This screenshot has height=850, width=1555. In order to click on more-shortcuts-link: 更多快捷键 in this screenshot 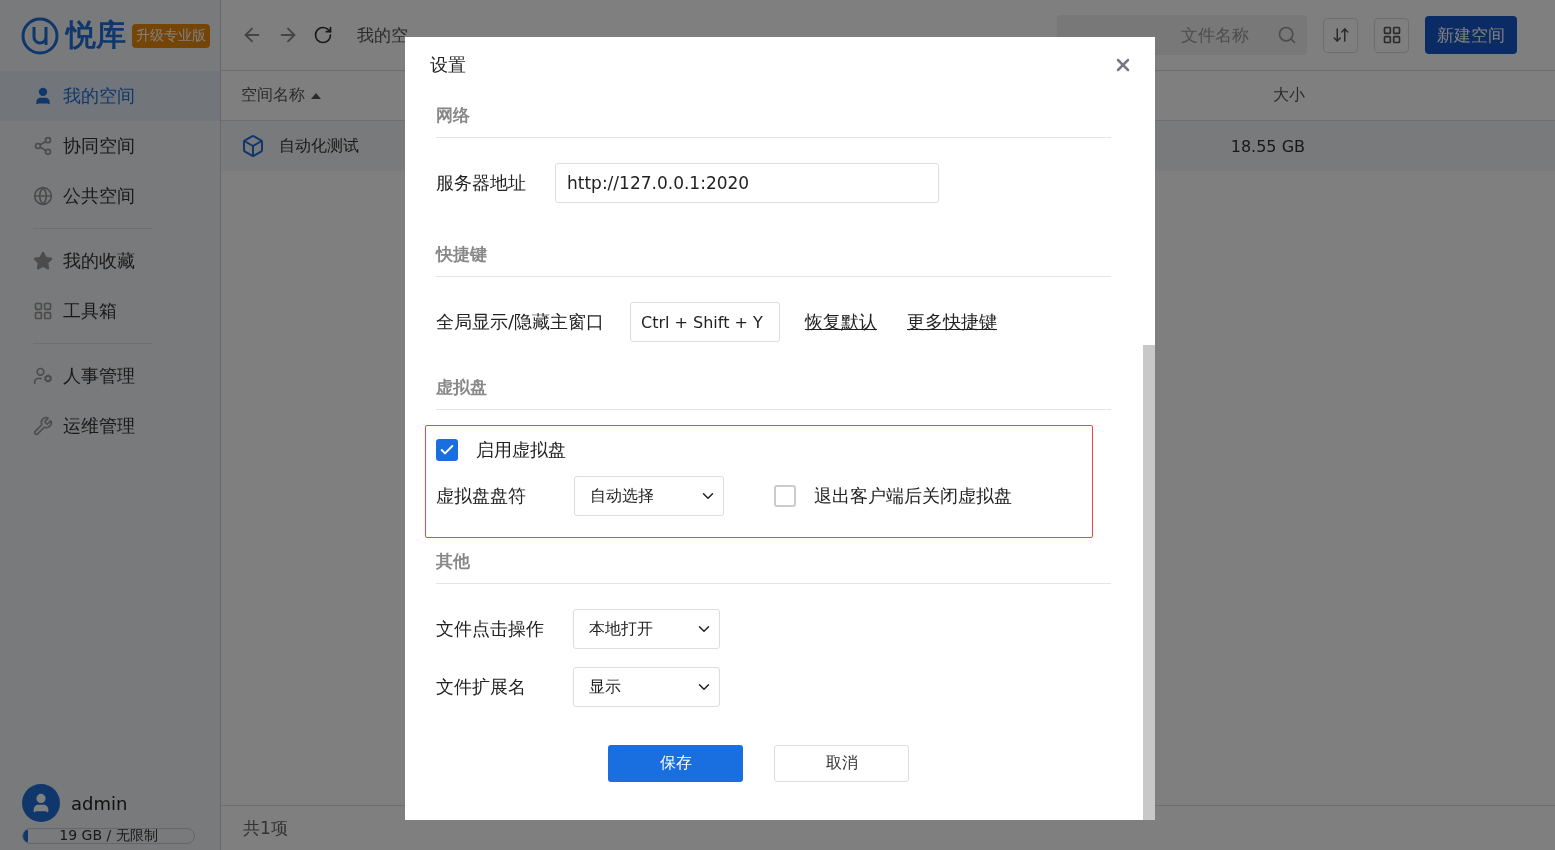, I will do `click(952, 322)`.